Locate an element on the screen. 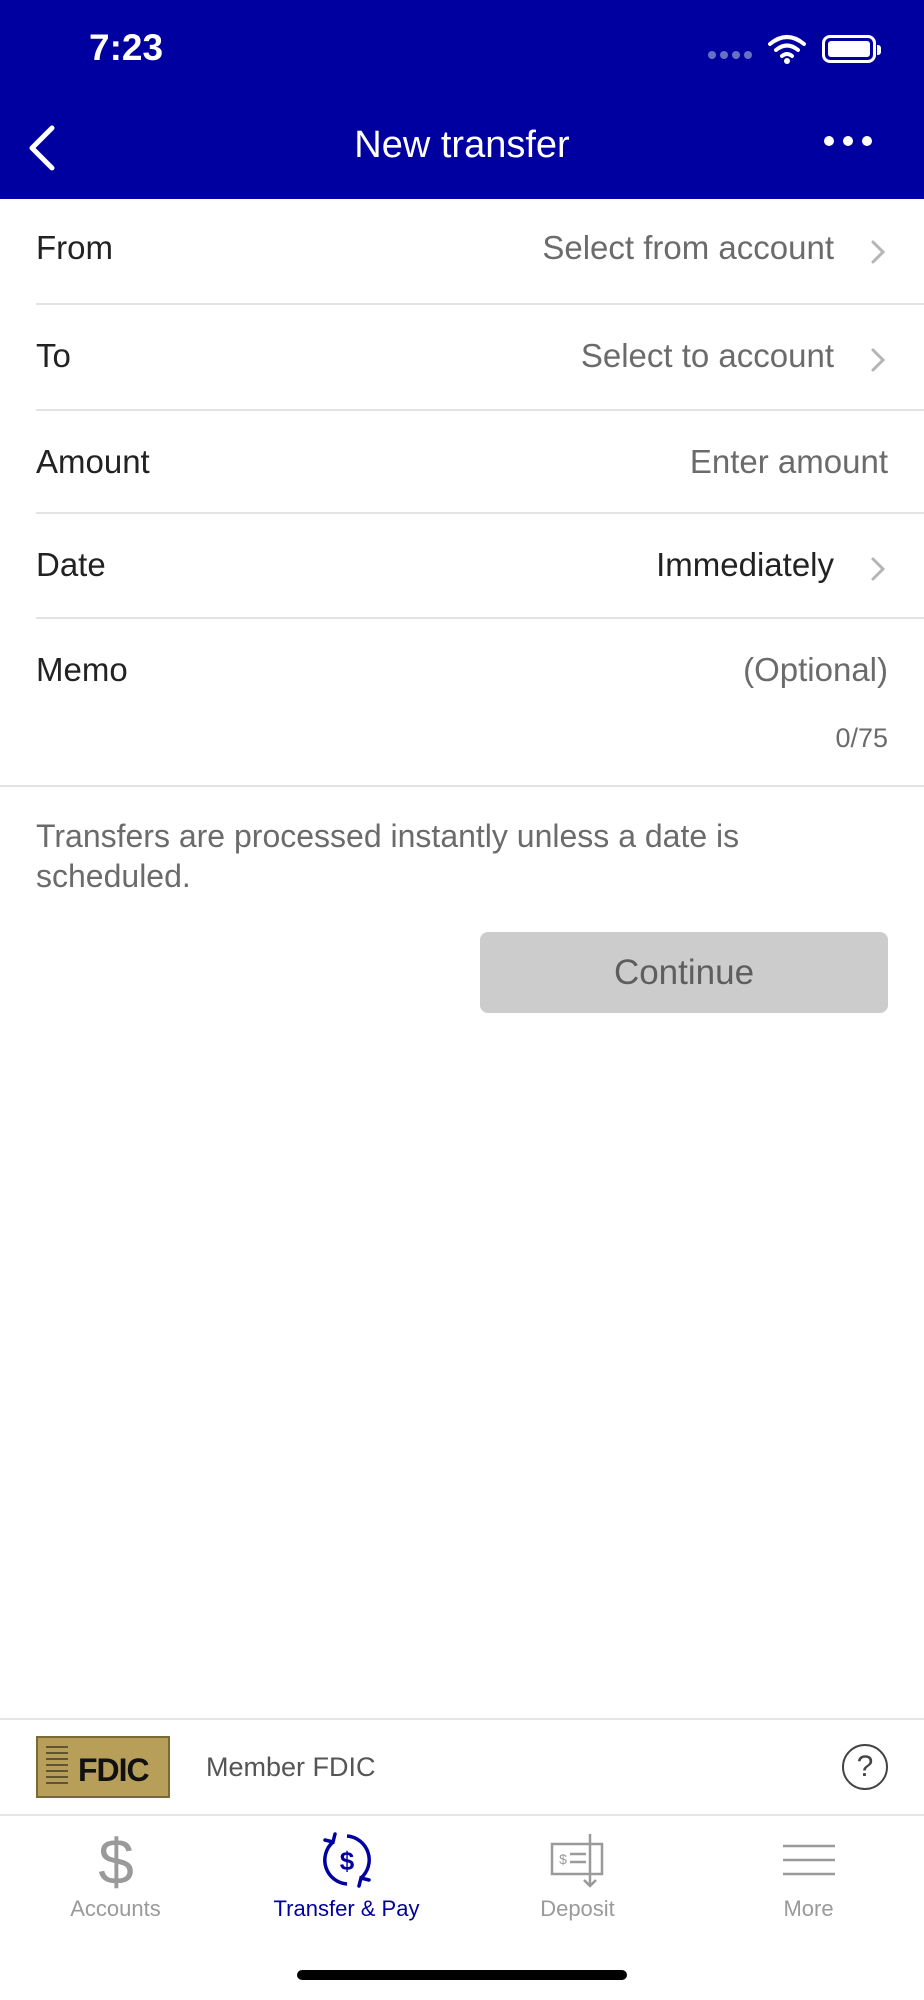 This screenshot has width=924, height=2000. dollar-icon: $ is located at coordinates (116, 1860).